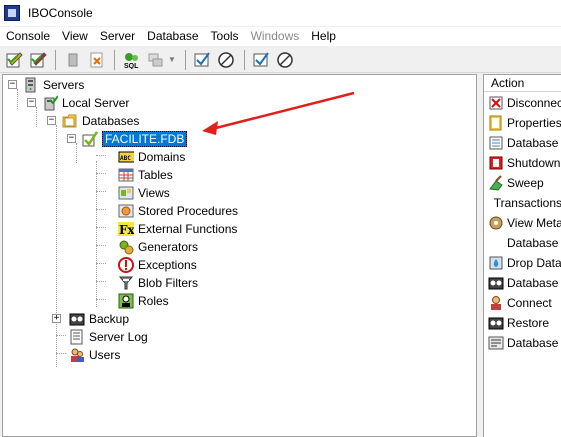 The height and width of the screenshot is (437, 561). I want to click on tree-node-tables: Tables, so click(145, 175).